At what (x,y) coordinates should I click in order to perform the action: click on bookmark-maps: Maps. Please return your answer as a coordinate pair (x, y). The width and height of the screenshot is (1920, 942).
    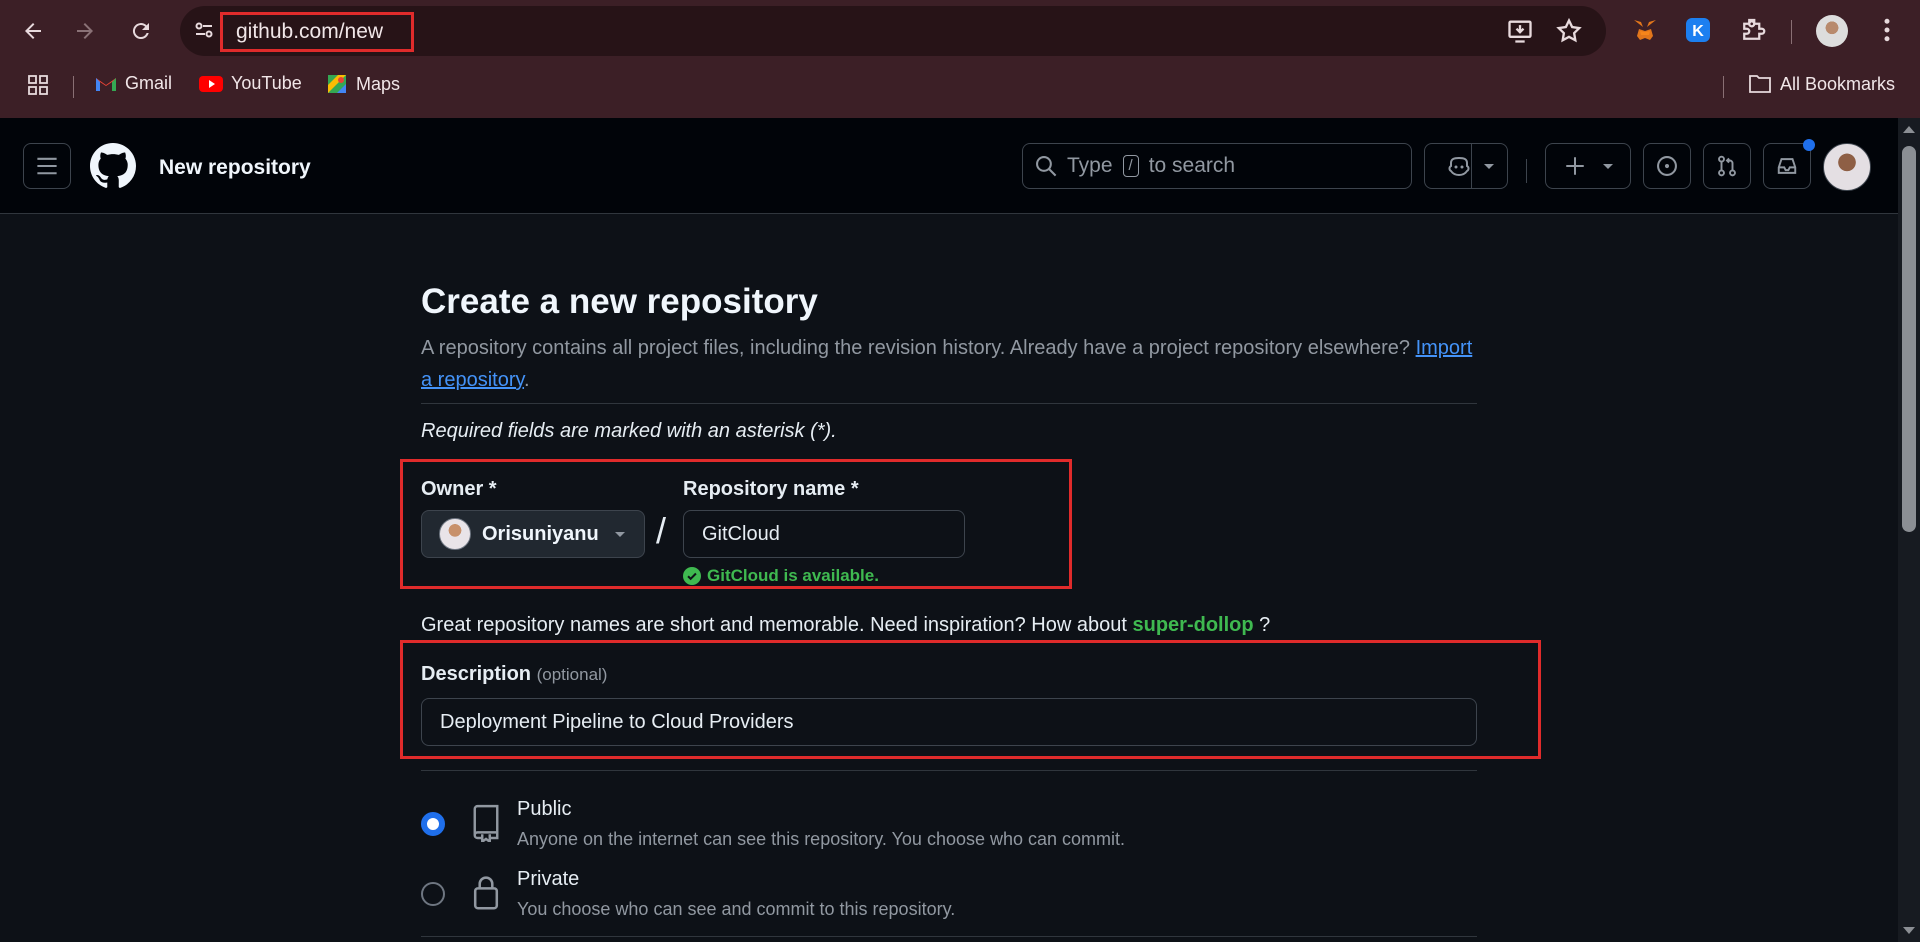
    Looking at the image, I should click on (363, 84).